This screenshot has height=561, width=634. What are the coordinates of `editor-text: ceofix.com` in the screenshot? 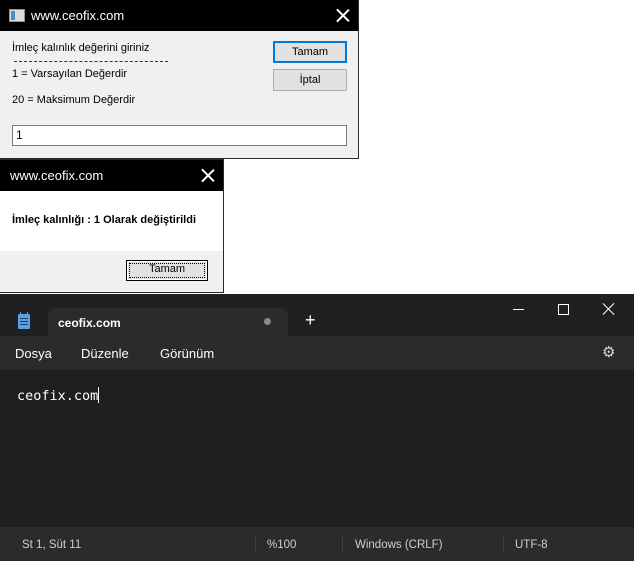 It's located at (58, 396).